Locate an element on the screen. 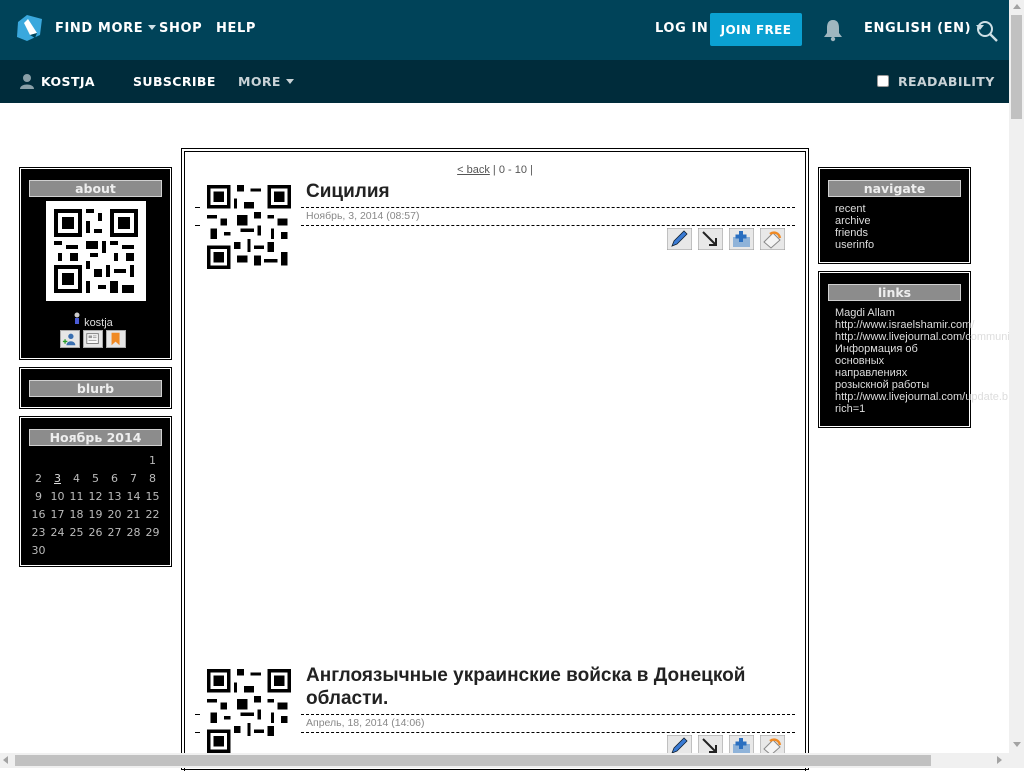 The image size is (1024, 771). calendar-day: 18 is located at coordinates (76, 514).